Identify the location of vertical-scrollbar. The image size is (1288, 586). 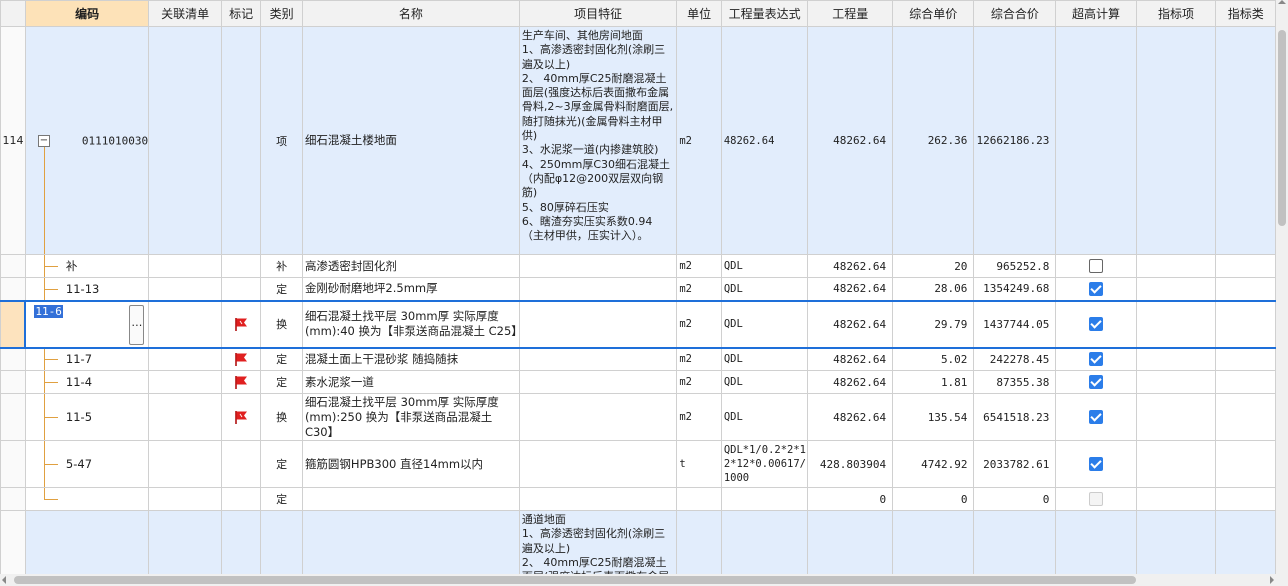
(1282, 287).